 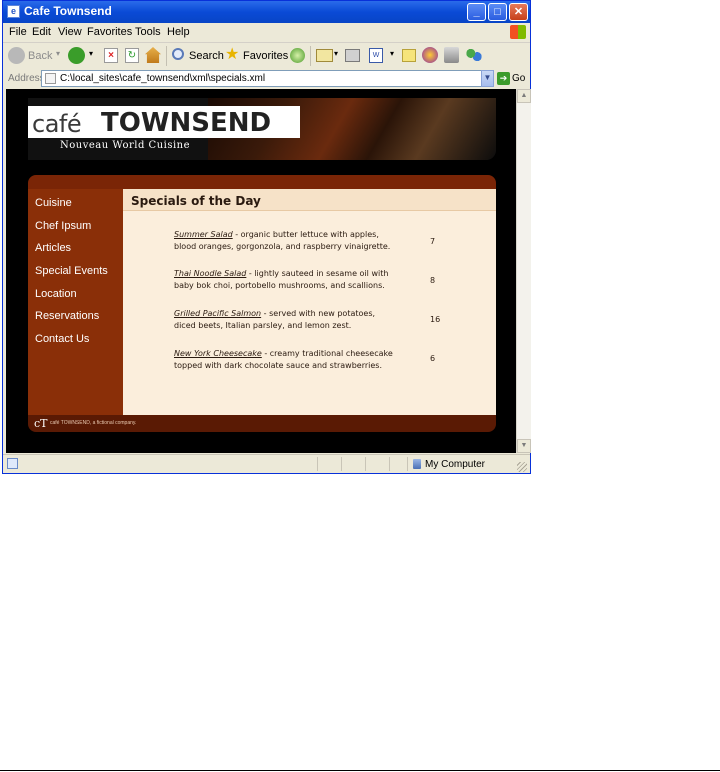 What do you see at coordinates (232, 55) in the screenshot?
I see `favorites-star-icon: ★` at bounding box center [232, 55].